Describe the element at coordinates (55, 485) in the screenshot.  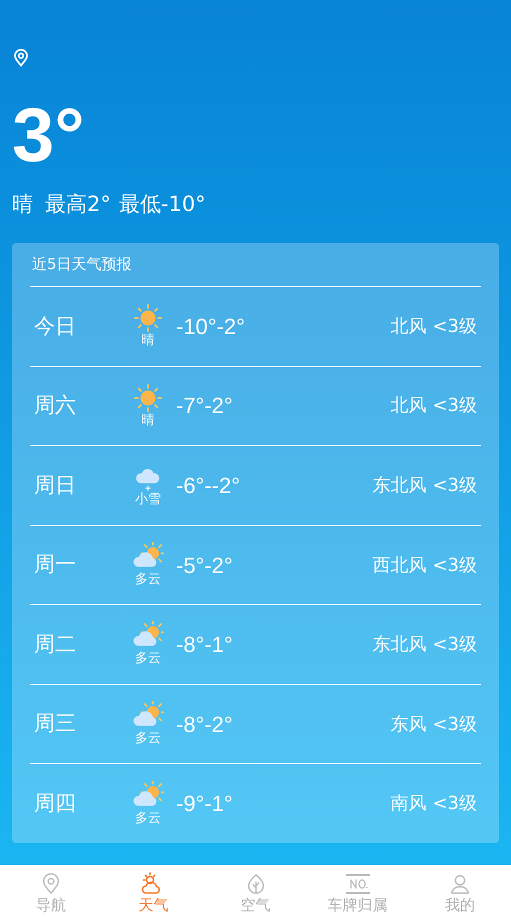
I see `day-label: 周日` at that location.